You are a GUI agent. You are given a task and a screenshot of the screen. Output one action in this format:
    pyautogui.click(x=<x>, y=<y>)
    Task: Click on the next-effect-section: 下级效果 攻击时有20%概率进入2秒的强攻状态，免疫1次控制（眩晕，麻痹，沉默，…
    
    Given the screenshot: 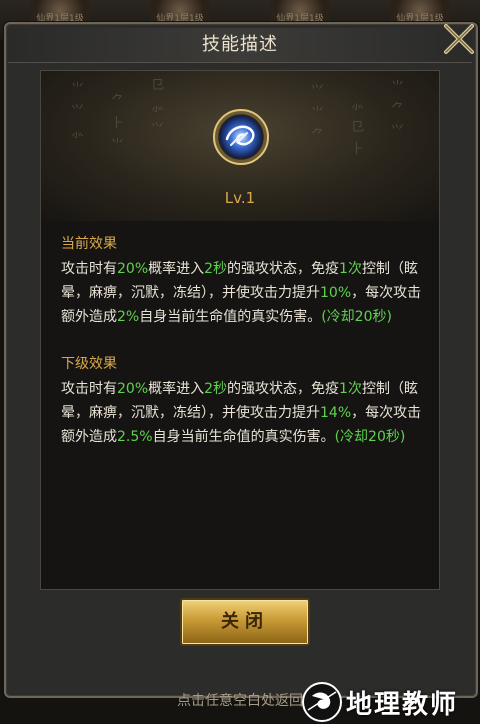 What is the action you would take?
    pyautogui.click(x=245, y=401)
    